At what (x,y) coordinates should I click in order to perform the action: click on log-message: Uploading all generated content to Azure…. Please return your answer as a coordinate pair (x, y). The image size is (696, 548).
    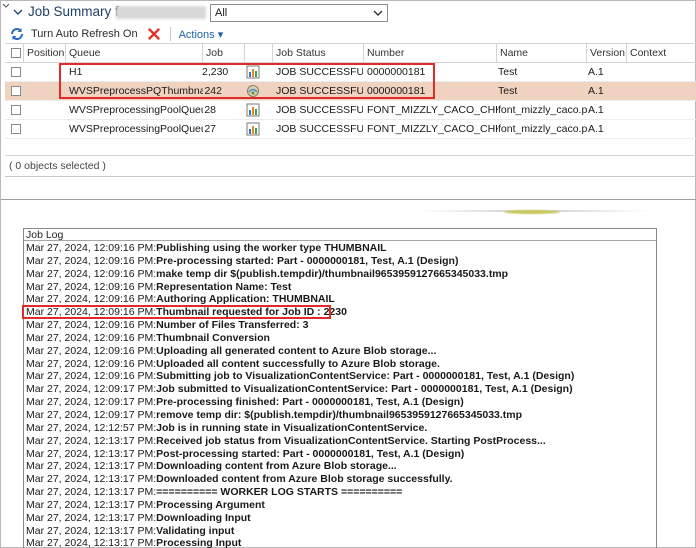
    Looking at the image, I should click on (296, 350).